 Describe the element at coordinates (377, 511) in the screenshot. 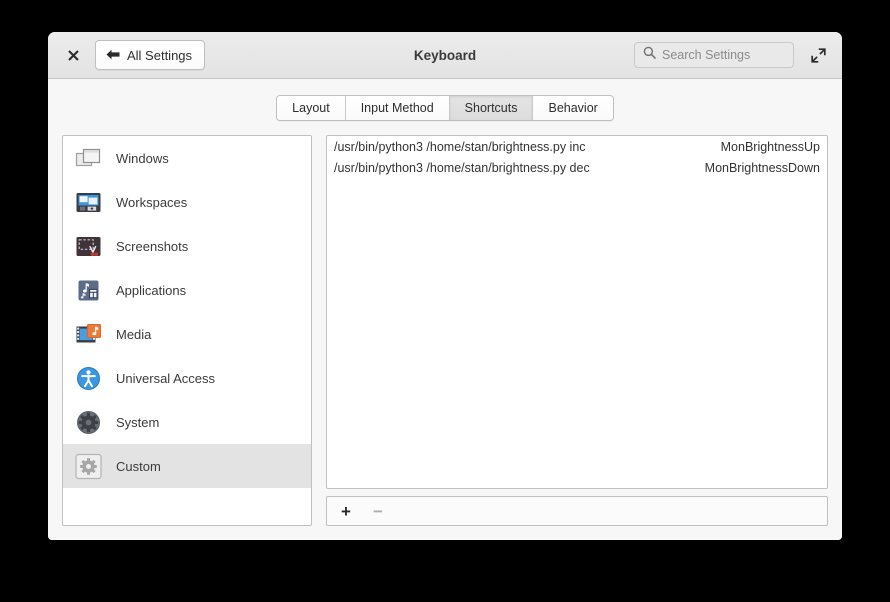

I see `remove-shortcut-button: −` at that location.